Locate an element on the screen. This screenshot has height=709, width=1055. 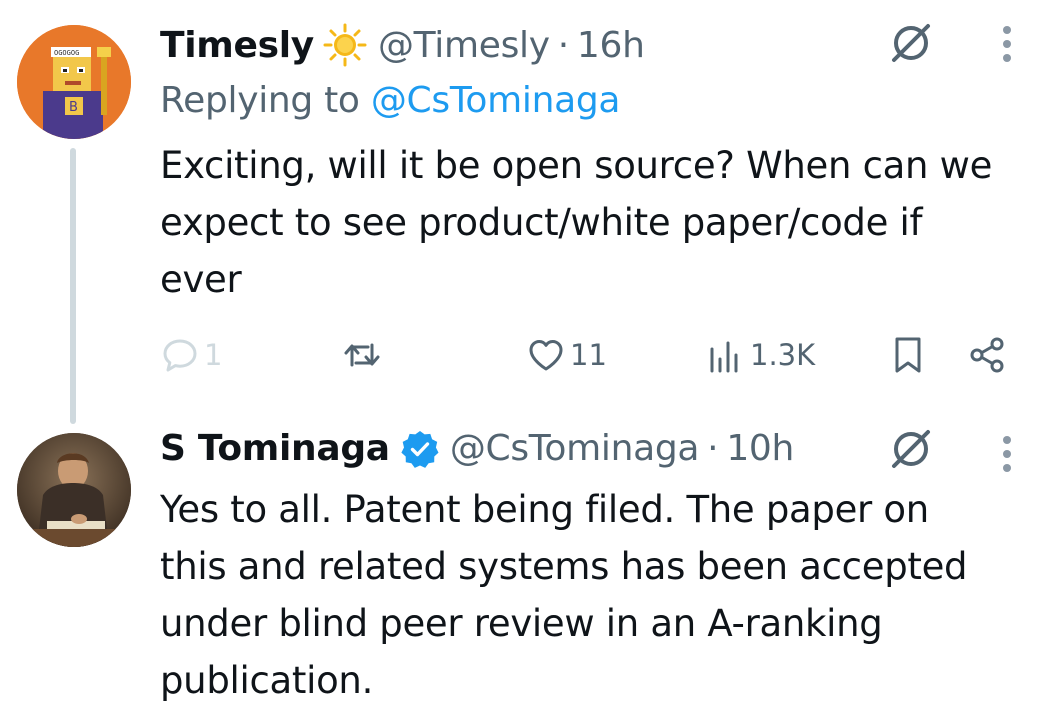
replying-to: Replying to @CsTominaga is located at coordinates (390, 100).